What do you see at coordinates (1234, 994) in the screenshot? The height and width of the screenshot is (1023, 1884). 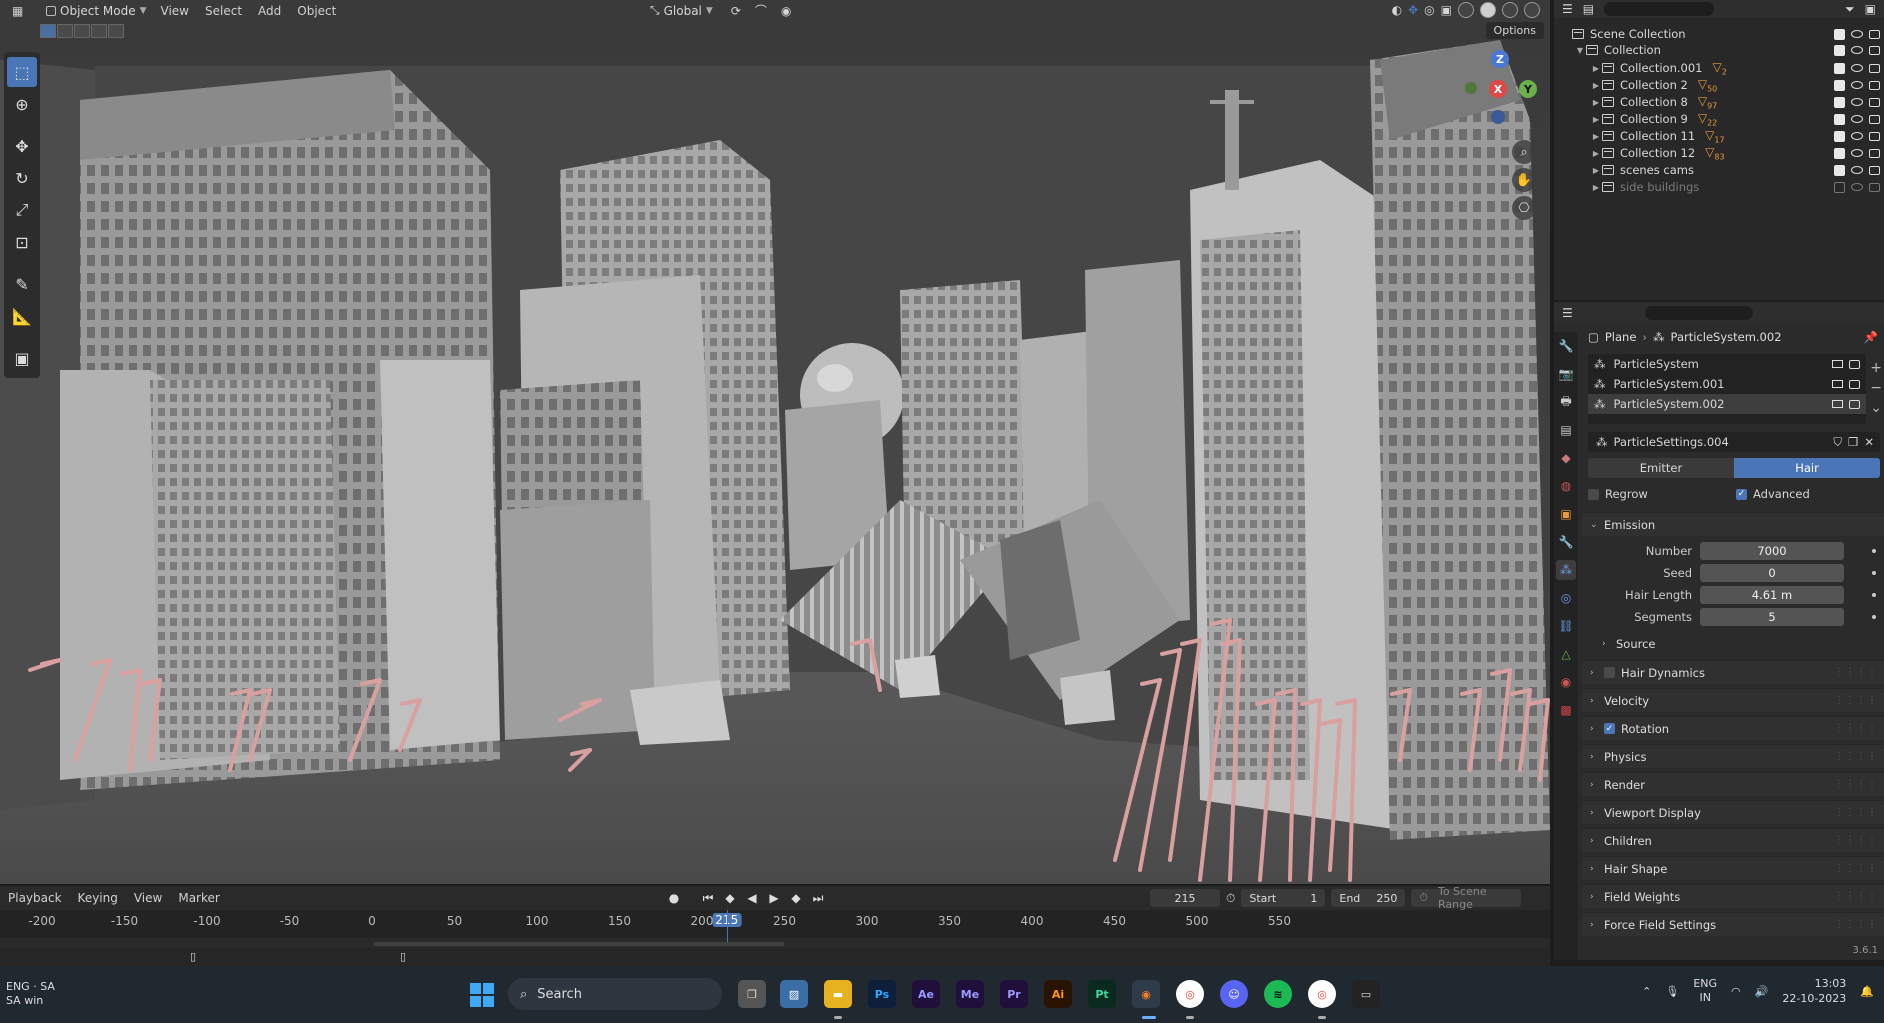 I see `discord-icon: ☺` at bounding box center [1234, 994].